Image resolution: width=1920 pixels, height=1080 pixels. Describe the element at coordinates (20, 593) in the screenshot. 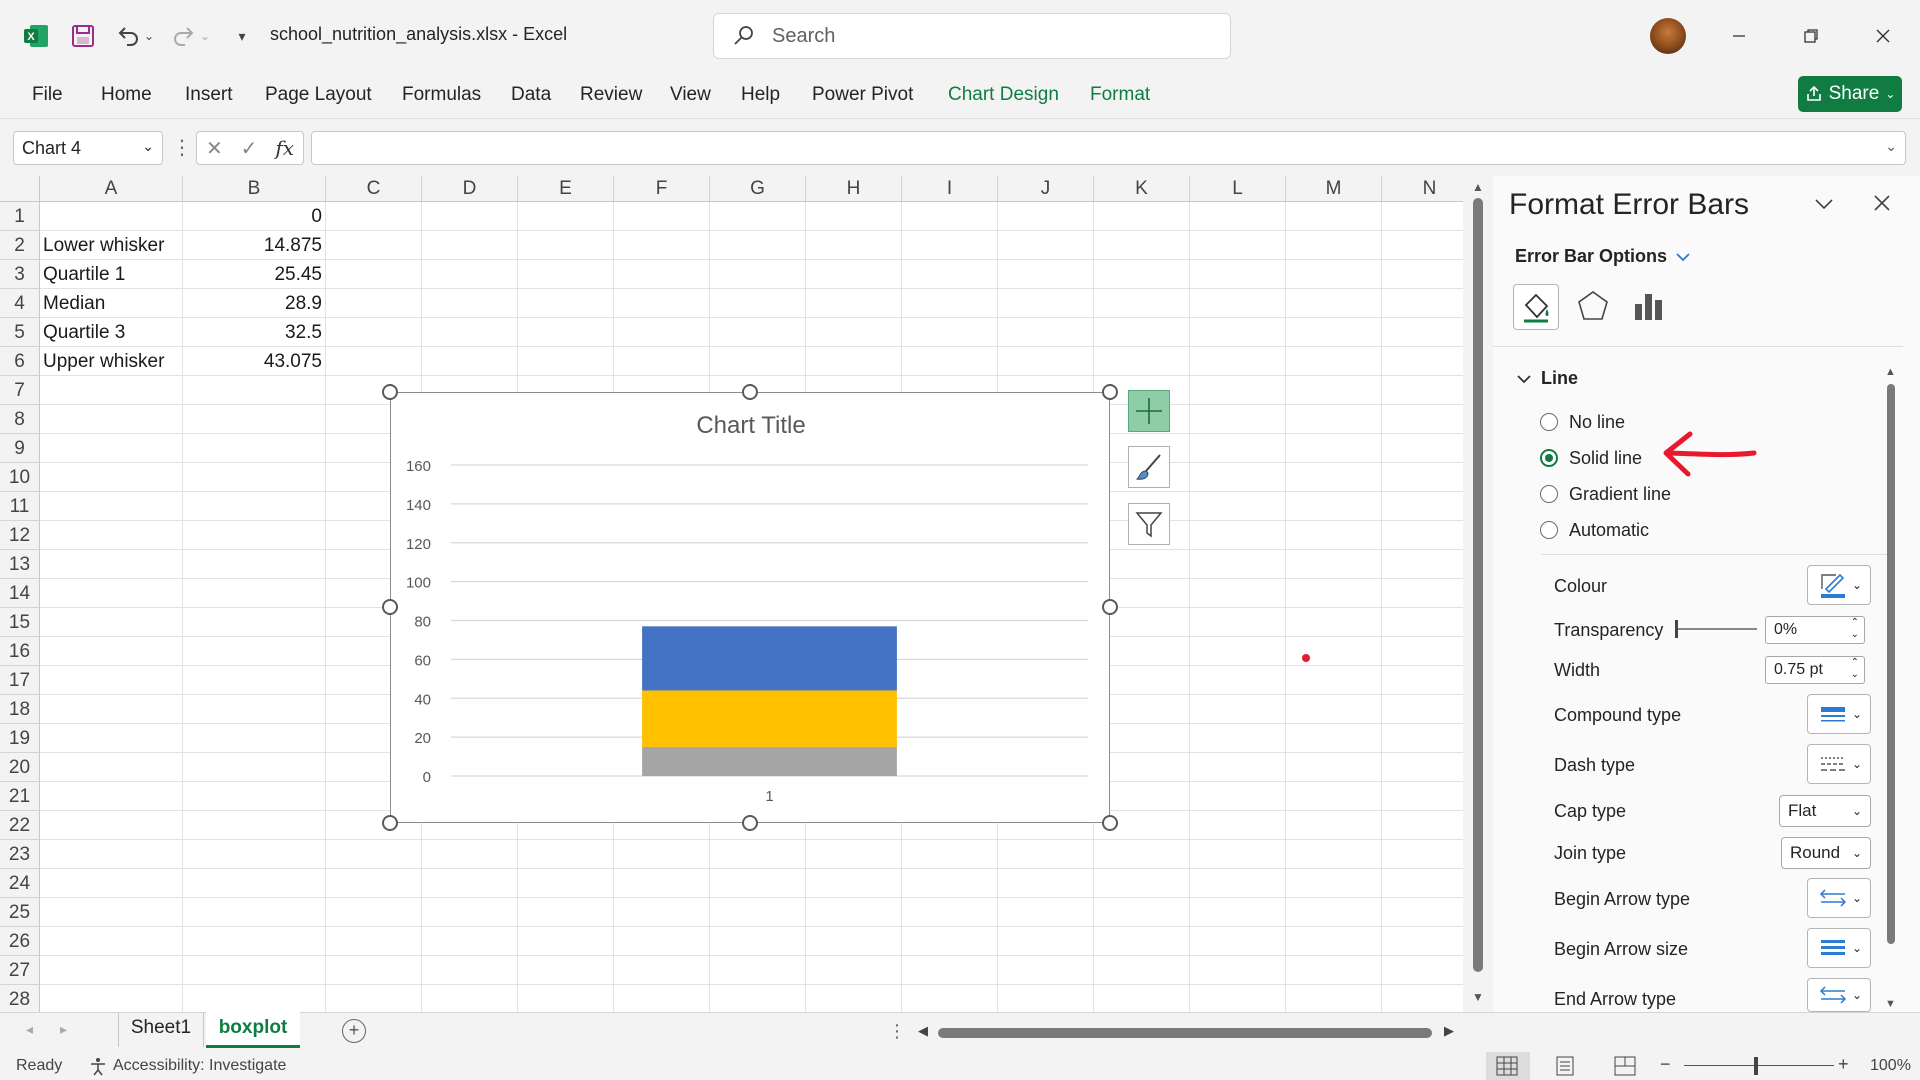

I see `row-header: 14` at that location.